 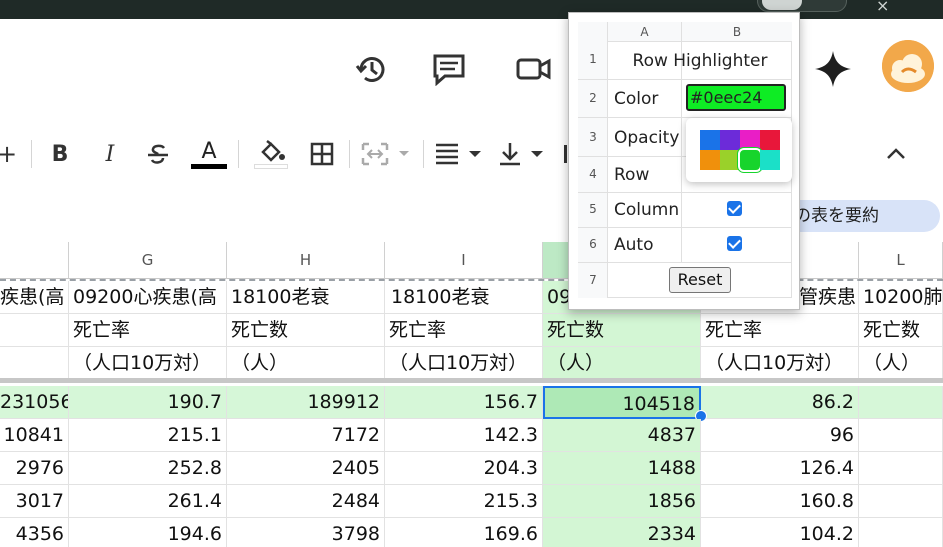 I want to click on header-cell: 09200心疾患(高, so click(x=148, y=297).